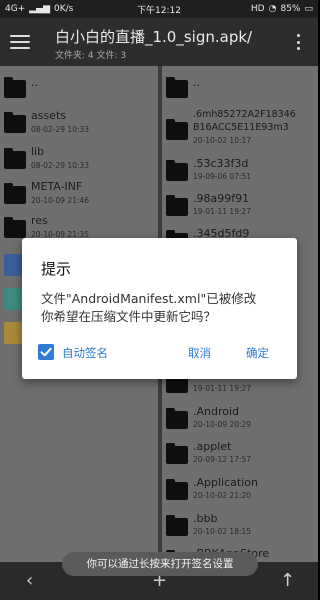  Describe the element at coordinates (13, 299) in the screenshot. I see `xml-file-icon` at that location.